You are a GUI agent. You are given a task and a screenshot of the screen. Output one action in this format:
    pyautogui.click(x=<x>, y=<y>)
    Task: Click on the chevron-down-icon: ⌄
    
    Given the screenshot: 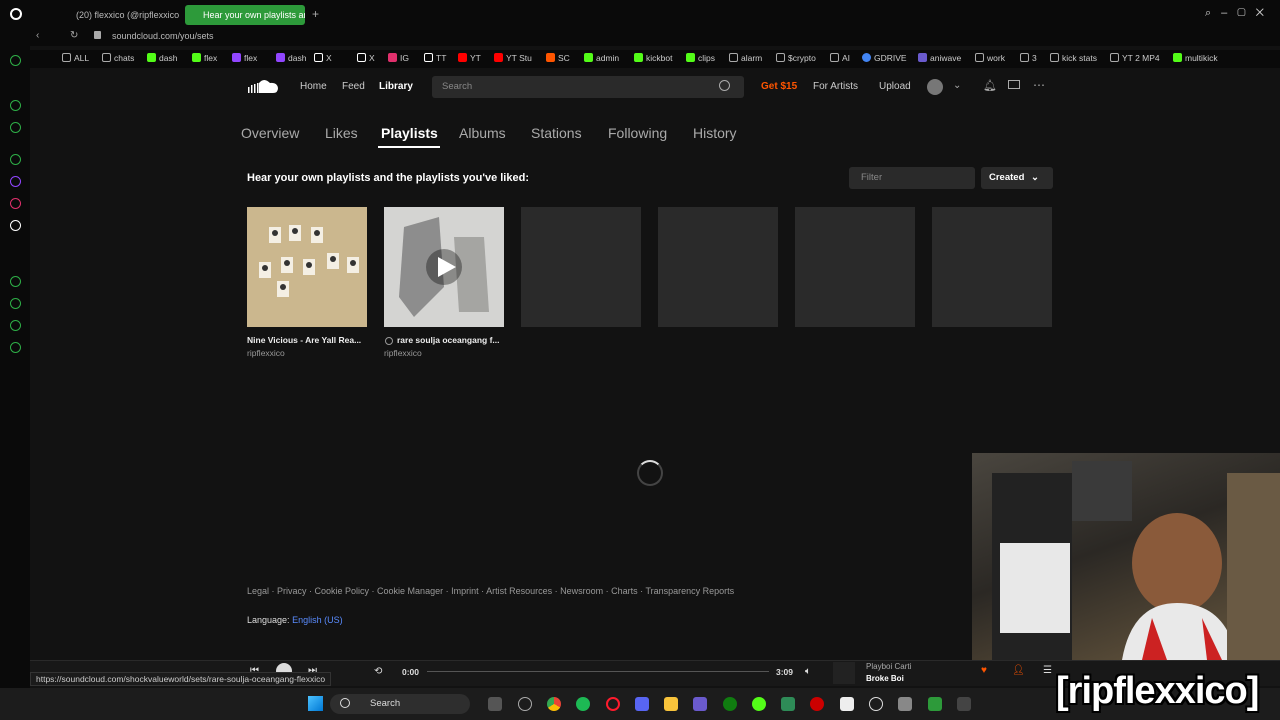 What is the action you would take?
    pyautogui.click(x=957, y=85)
    